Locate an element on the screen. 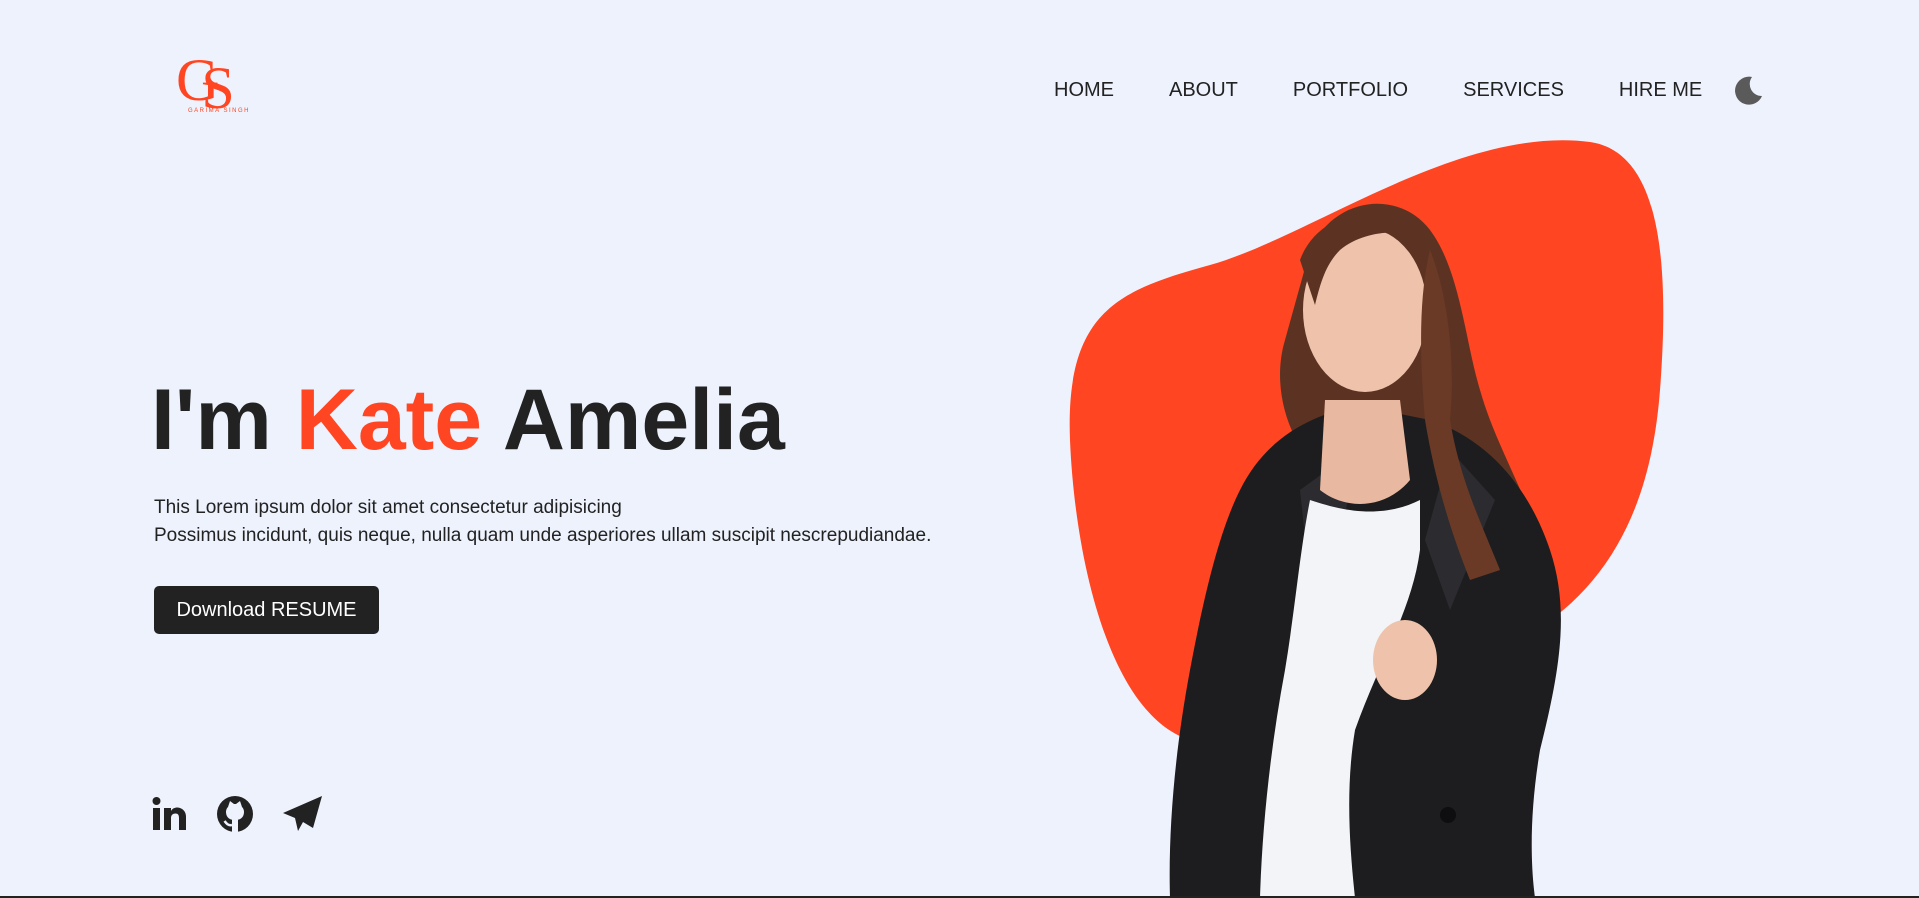  download-resume-button: Download RESUME is located at coordinates (266, 610).